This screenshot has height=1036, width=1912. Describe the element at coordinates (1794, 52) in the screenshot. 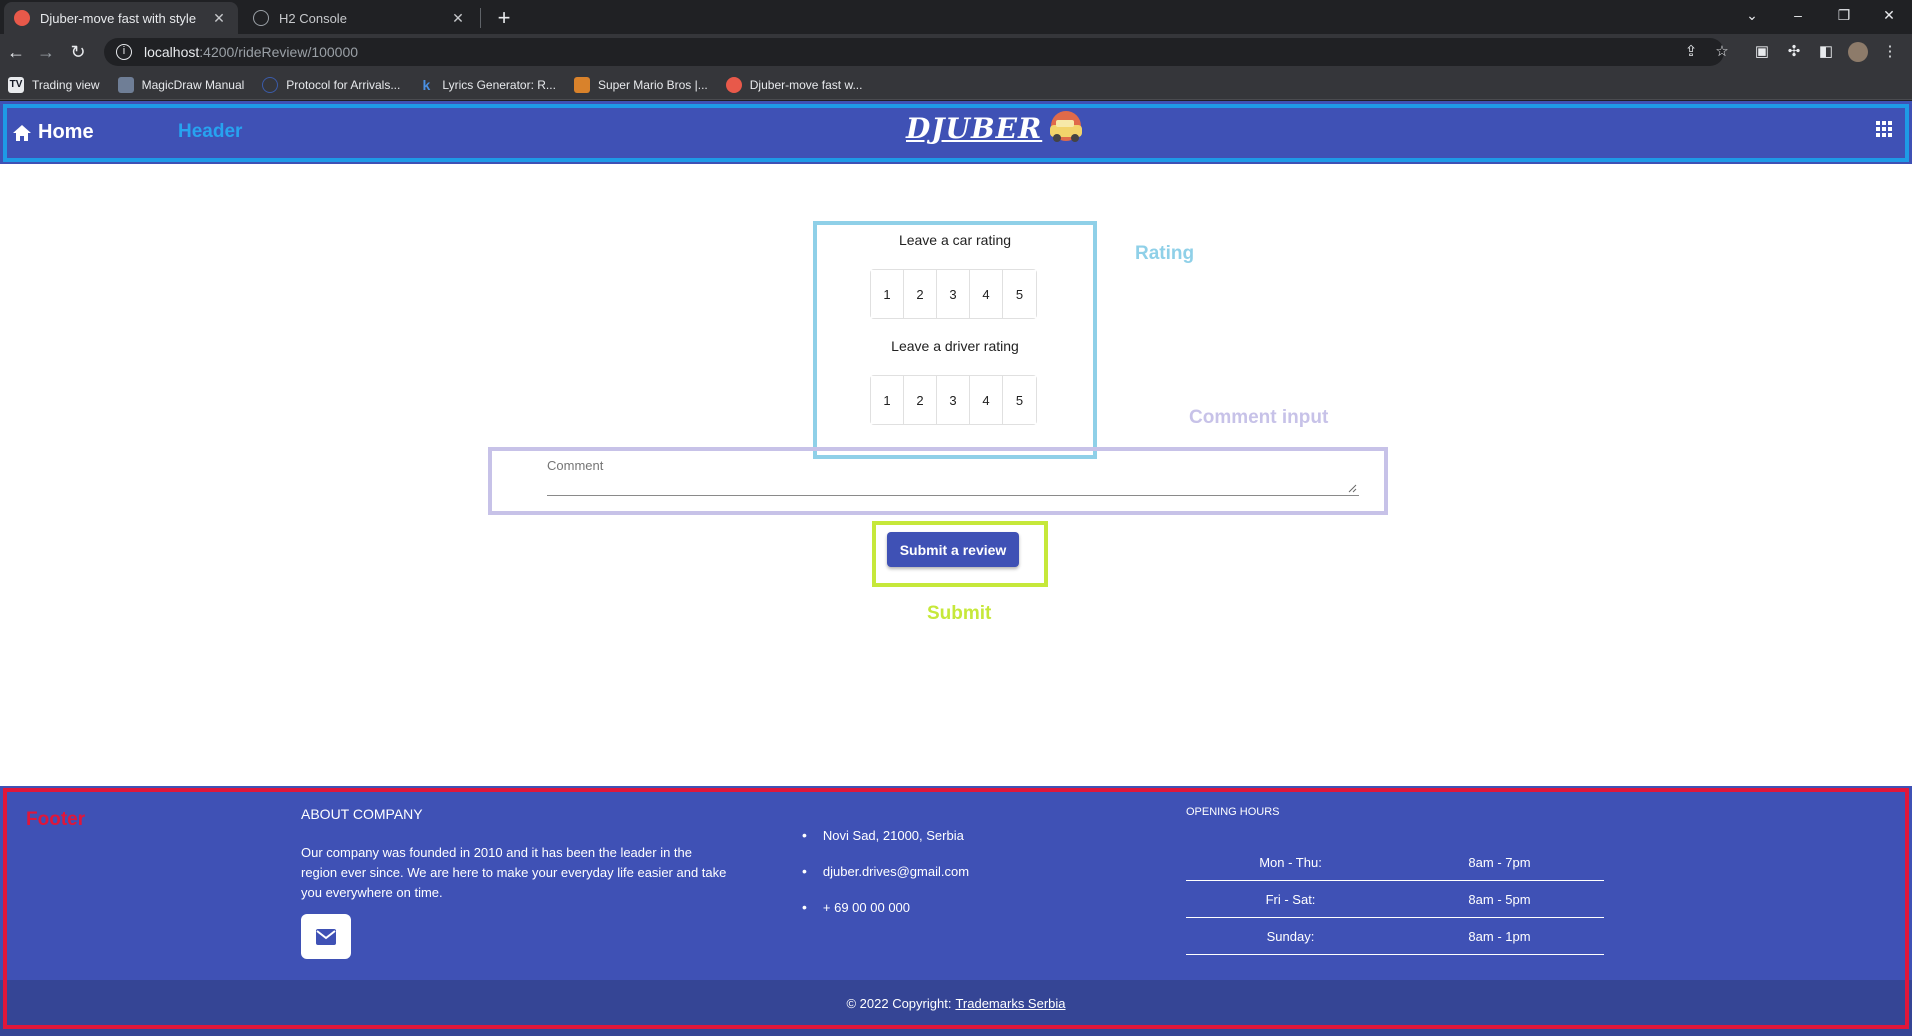

I see `puzzle-icon: ✣` at that location.